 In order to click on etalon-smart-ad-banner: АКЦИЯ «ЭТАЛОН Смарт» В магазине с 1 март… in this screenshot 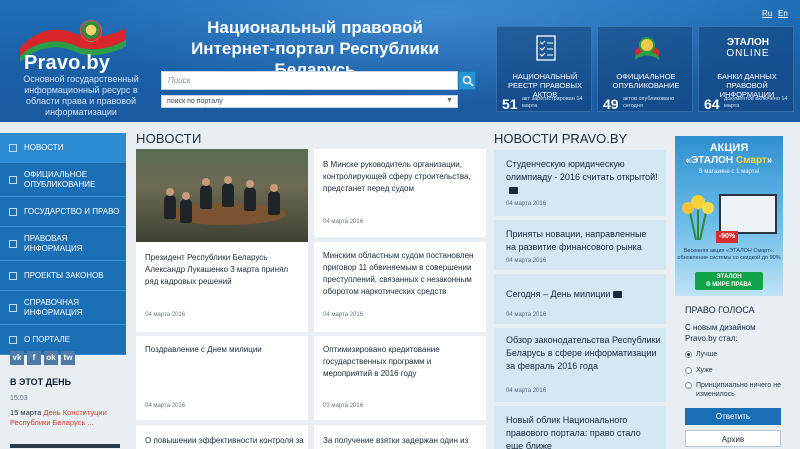, I will do `click(729, 216)`.